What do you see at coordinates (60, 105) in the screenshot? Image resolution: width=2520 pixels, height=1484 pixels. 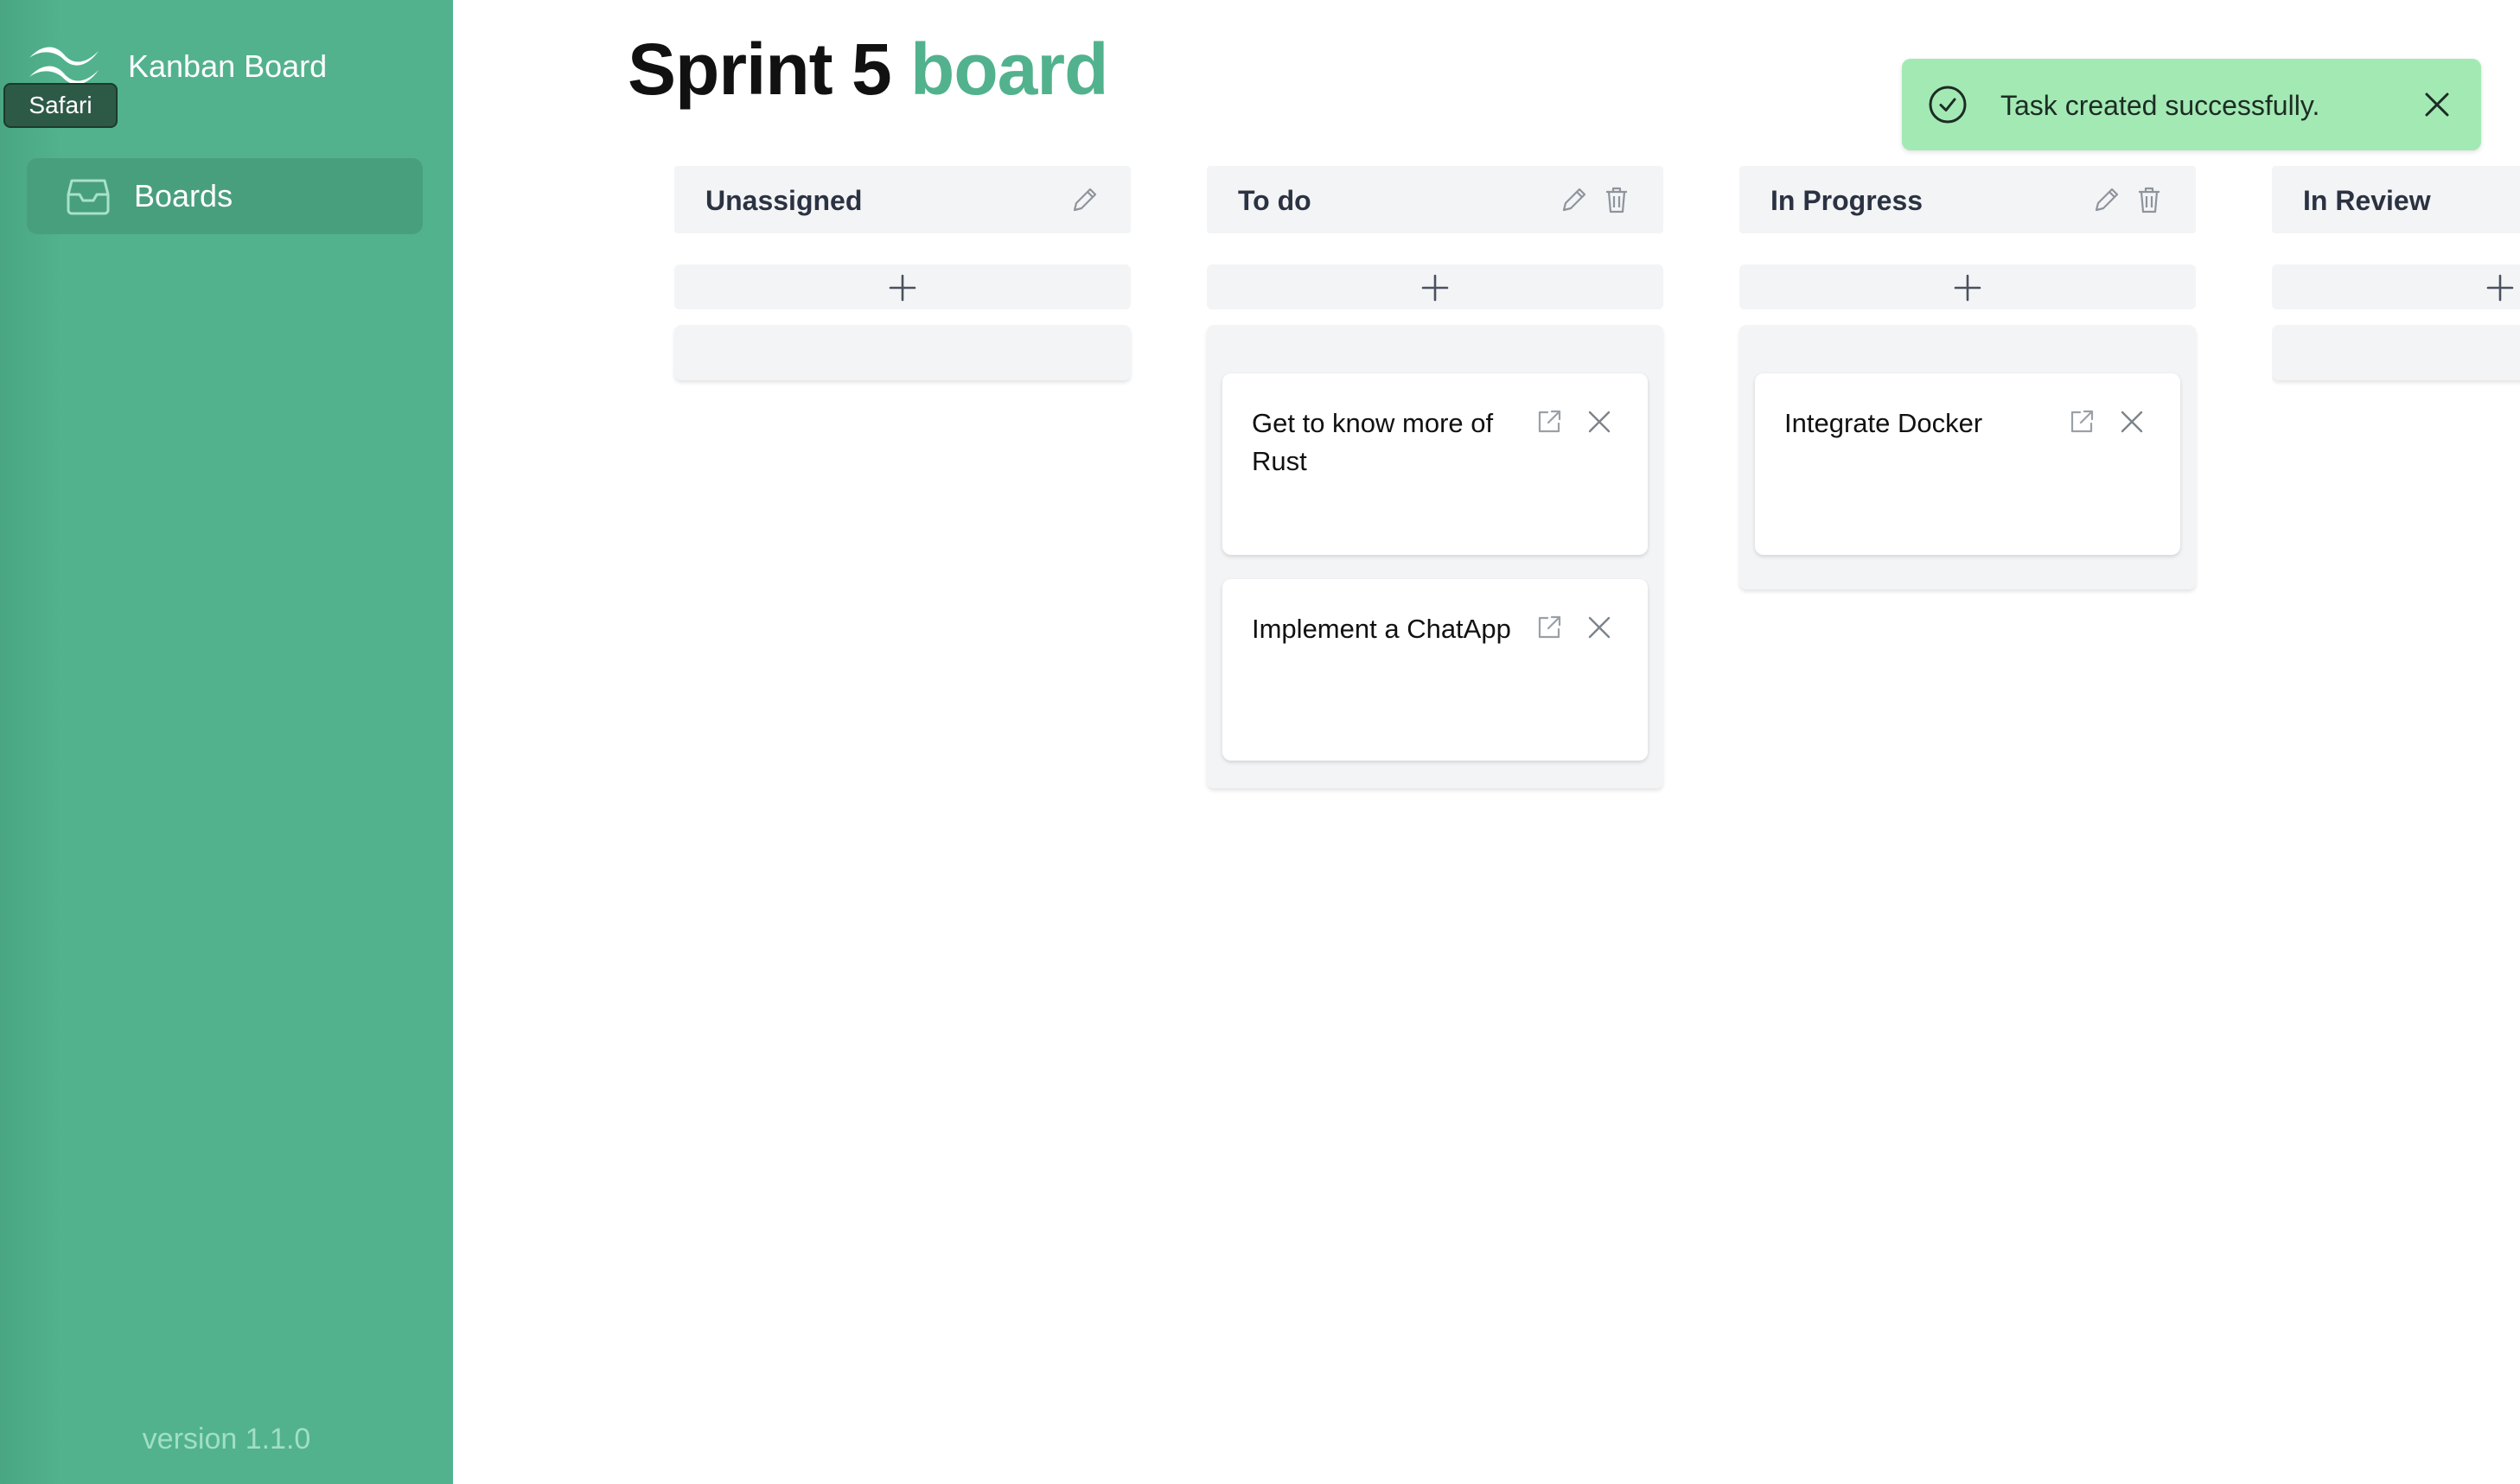 I see `safari-tooltip: Safari` at bounding box center [60, 105].